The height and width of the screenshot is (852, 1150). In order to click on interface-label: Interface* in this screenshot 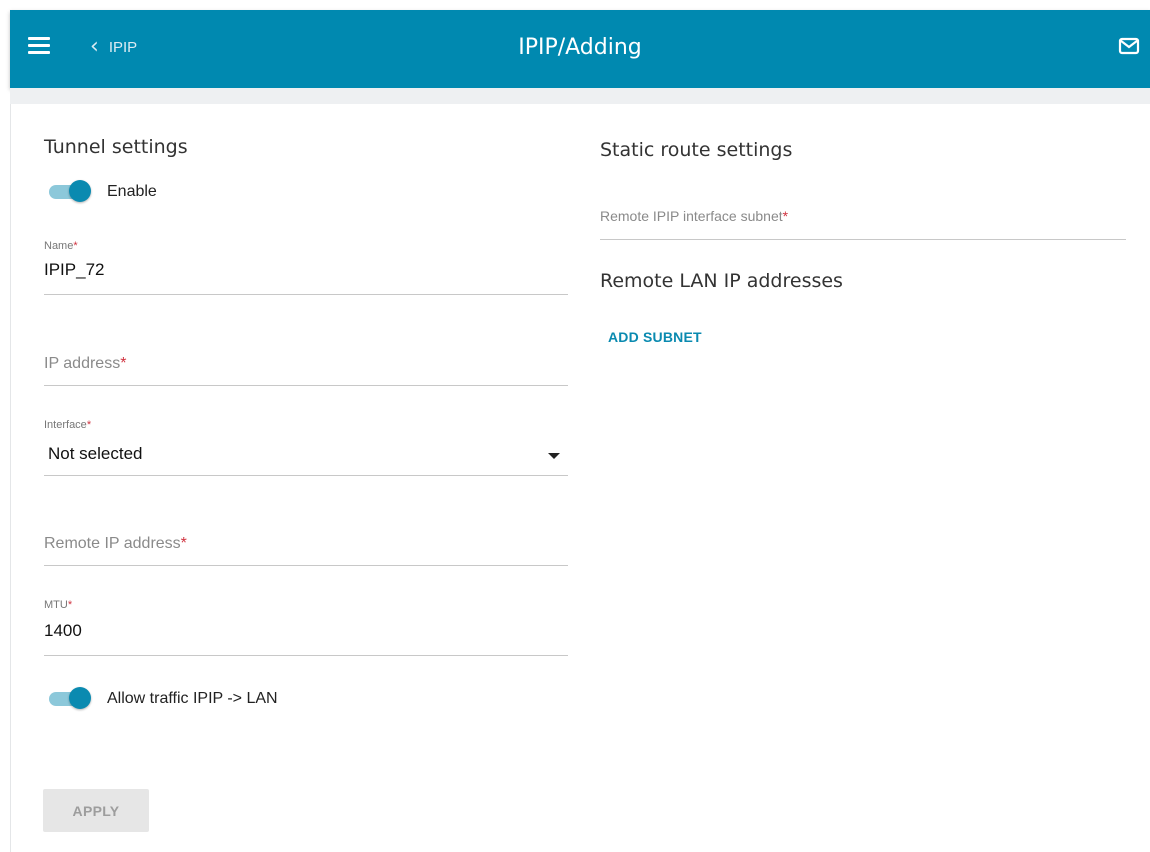, I will do `click(67, 425)`.